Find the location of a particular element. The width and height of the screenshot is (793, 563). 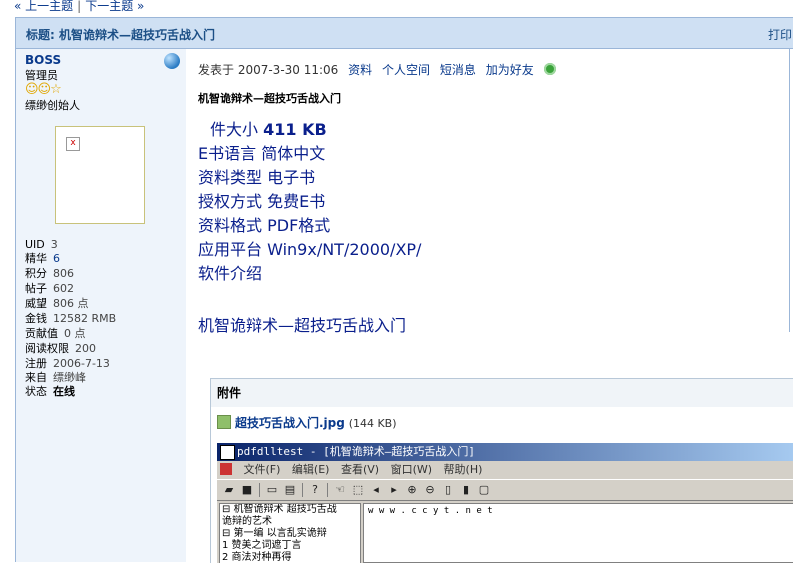

post-meta: 发表于 2007-3-30 11:06 资料 个人空间 短消息 加为好友 is located at coordinates (377, 69).